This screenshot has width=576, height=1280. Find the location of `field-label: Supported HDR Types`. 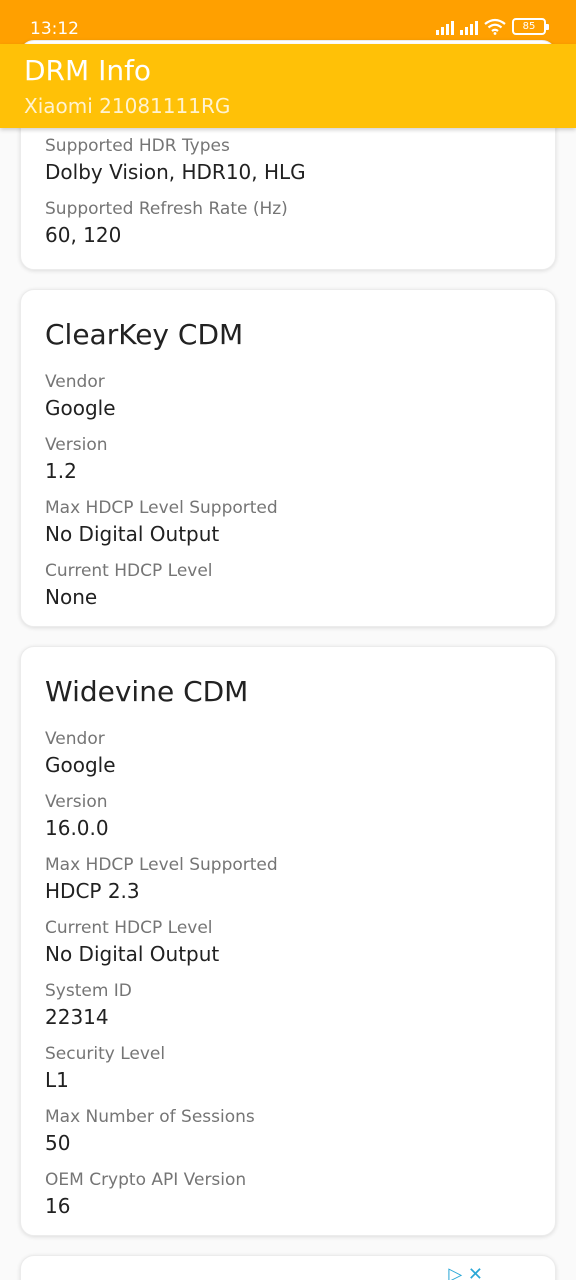

field-label: Supported HDR Types is located at coordinates (137, 146).